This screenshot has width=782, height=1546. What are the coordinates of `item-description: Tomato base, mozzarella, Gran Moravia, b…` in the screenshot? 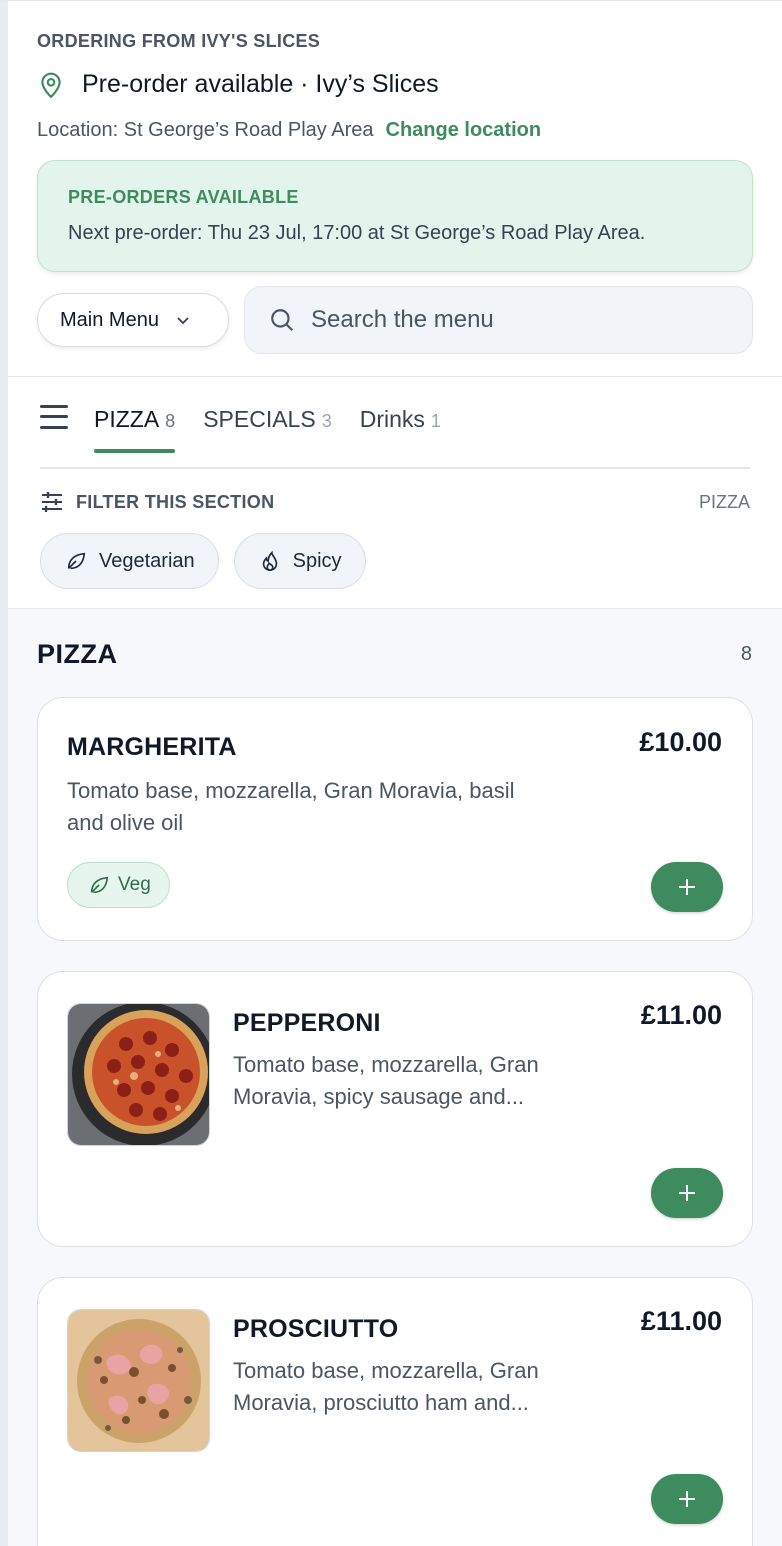 It's located at (327, 807).